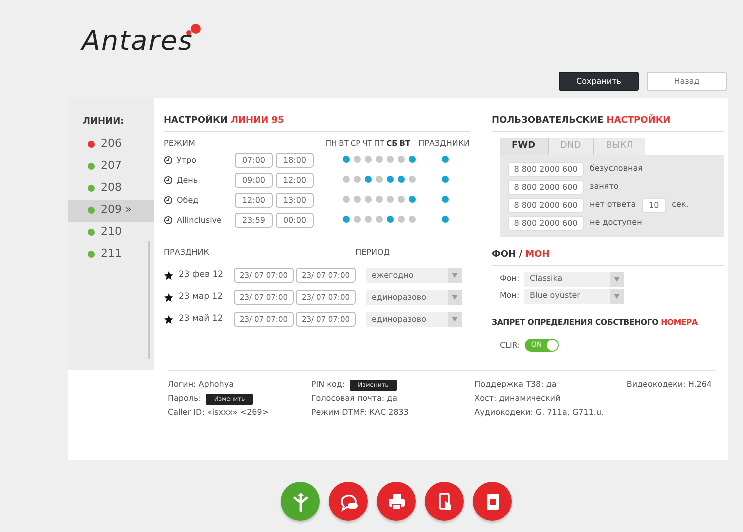  I want to click on holiday-date: 23 май 12, so click(201, 319).